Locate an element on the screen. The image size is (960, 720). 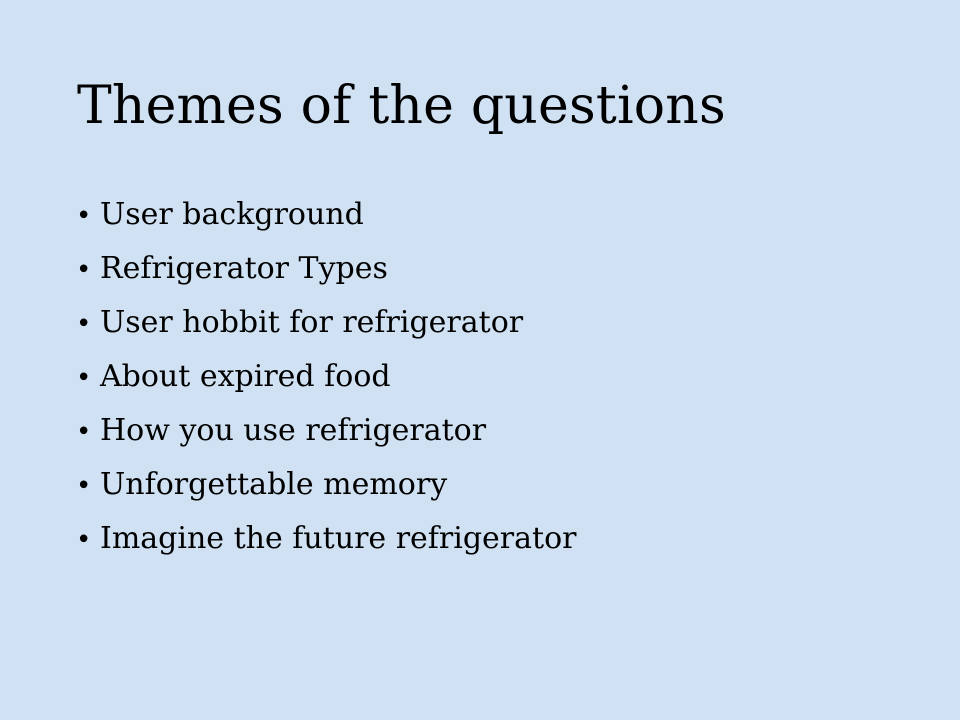
bullet-item: • How you use refrigerator is located at coordinates (326, 437).